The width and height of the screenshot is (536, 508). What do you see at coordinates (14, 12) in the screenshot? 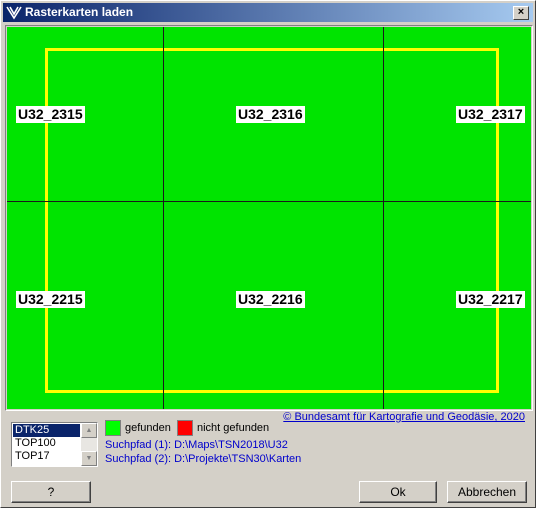
I see `app-icon` at bounding box center [14, 12].